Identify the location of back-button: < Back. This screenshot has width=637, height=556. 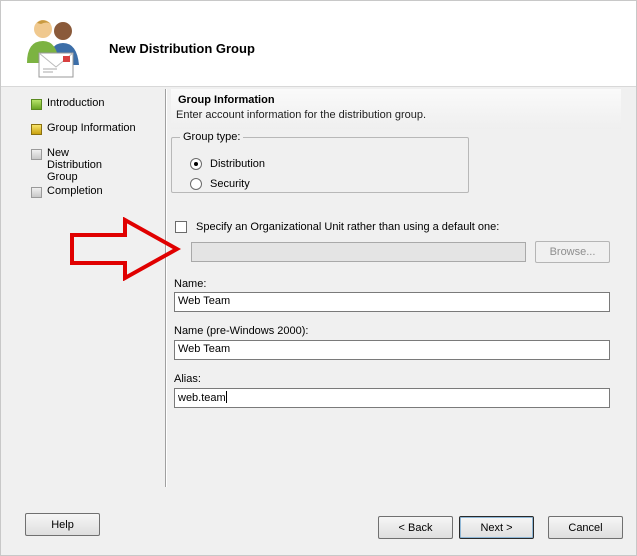
(415, 527).